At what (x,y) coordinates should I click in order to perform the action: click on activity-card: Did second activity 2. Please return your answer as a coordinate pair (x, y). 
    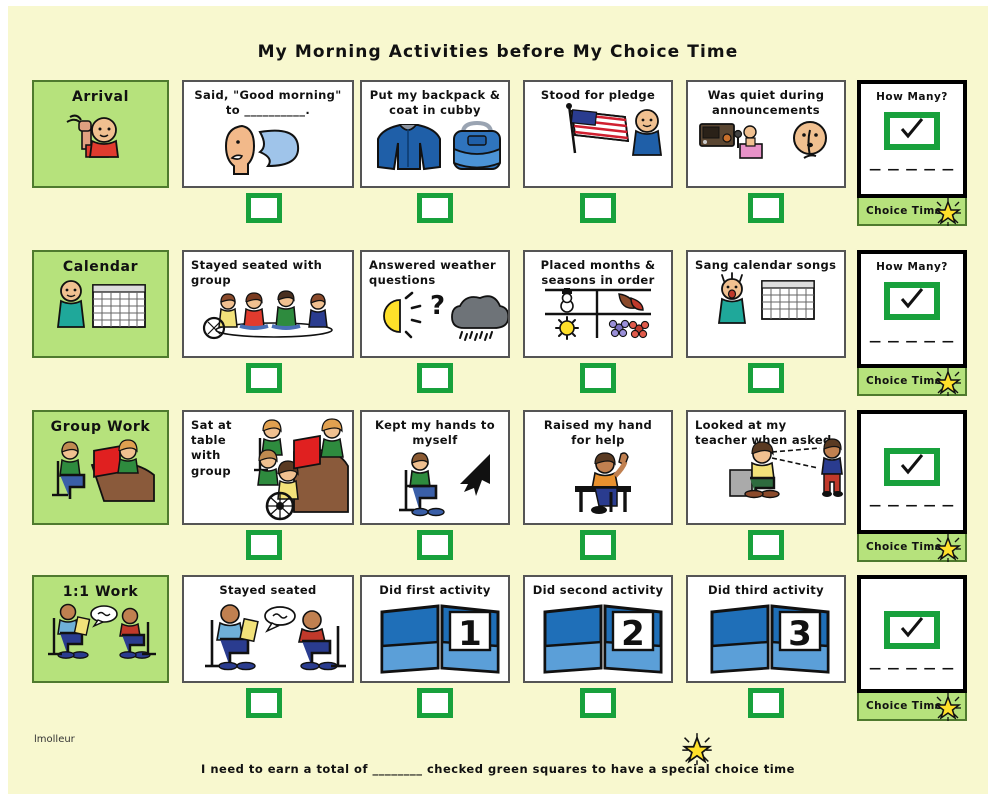
    Looking at the image, I should click on (598, 629).